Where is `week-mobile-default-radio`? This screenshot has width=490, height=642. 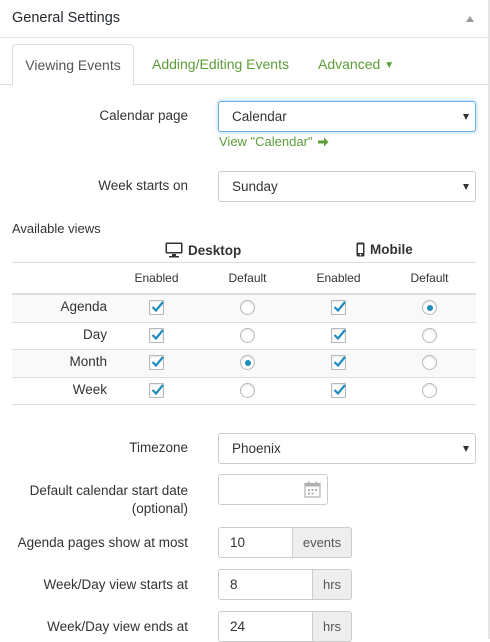 week-mobile-default-radio is located at coordinates (429, 390).